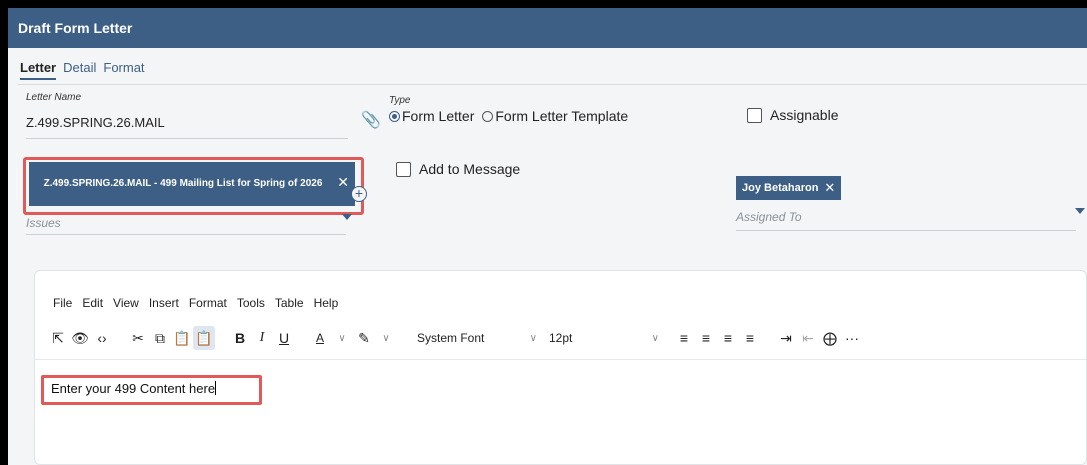 This screenshot has width=1087, height=465. I want to click on assignee-chip-label: Joy Betaharon, so click(780, 188).